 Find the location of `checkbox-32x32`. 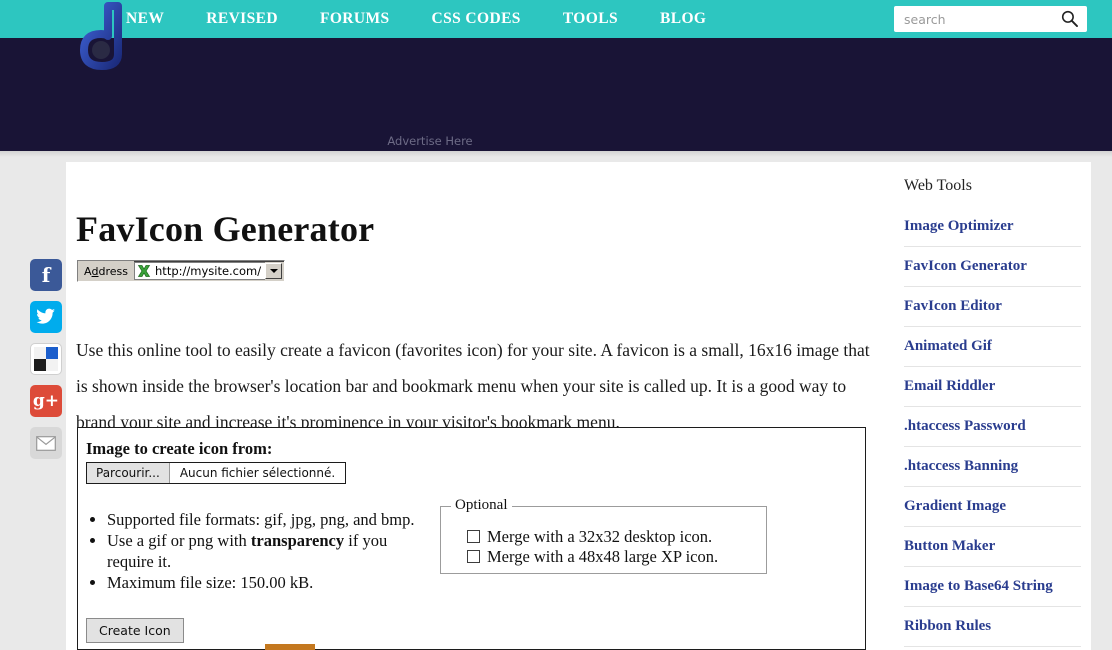

checkbox-32x32 is located at coordinates (473, 537).